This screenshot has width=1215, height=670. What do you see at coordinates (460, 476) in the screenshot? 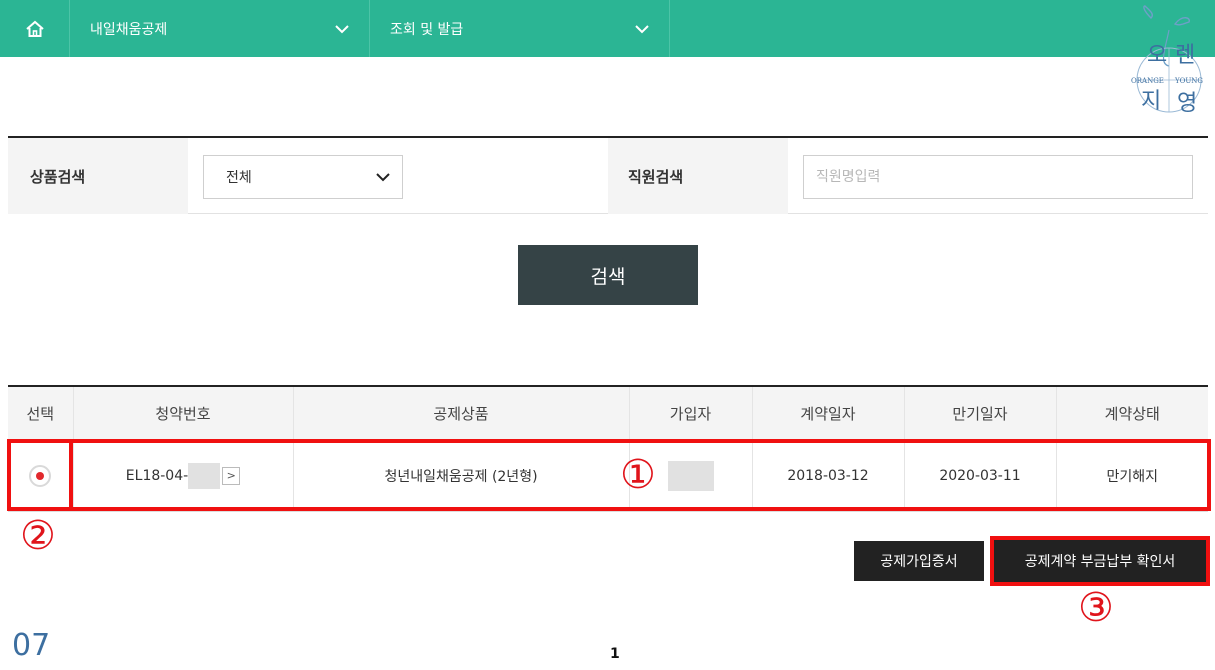
I see `product-cell: 청년내일채움공제 (2년형)` at bounding box center [460, 476].